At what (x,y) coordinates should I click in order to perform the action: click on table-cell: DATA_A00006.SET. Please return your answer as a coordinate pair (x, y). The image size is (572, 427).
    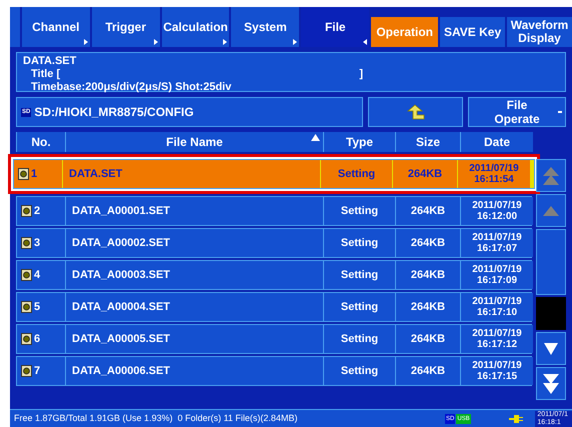
    Looking at the image, I should click on (194, 371).